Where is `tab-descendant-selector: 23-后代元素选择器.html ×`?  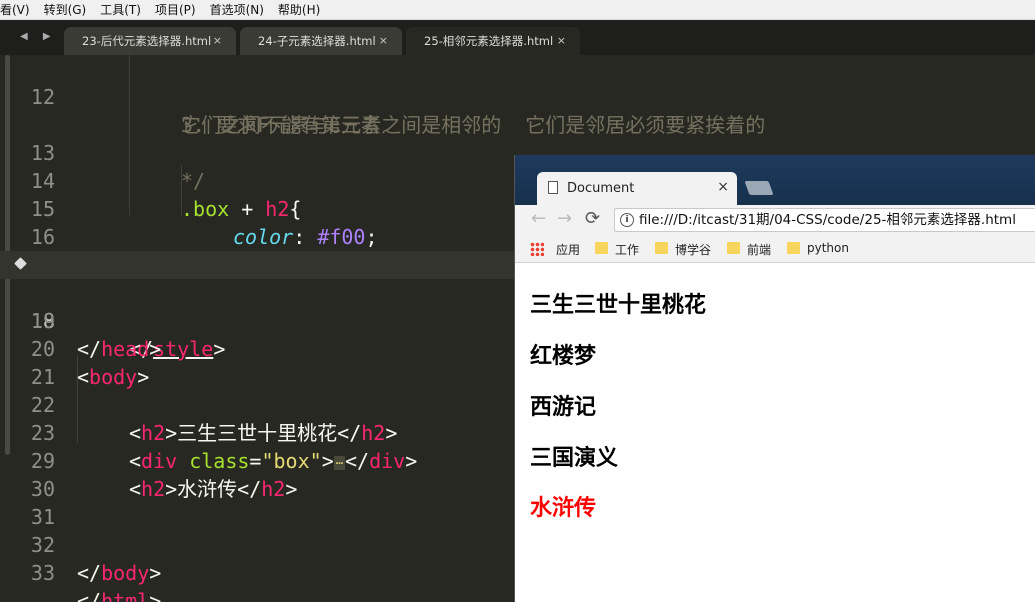 tab-descendant-selector: 23-后代元素选择器.html × is located at coordinates (150, 41).